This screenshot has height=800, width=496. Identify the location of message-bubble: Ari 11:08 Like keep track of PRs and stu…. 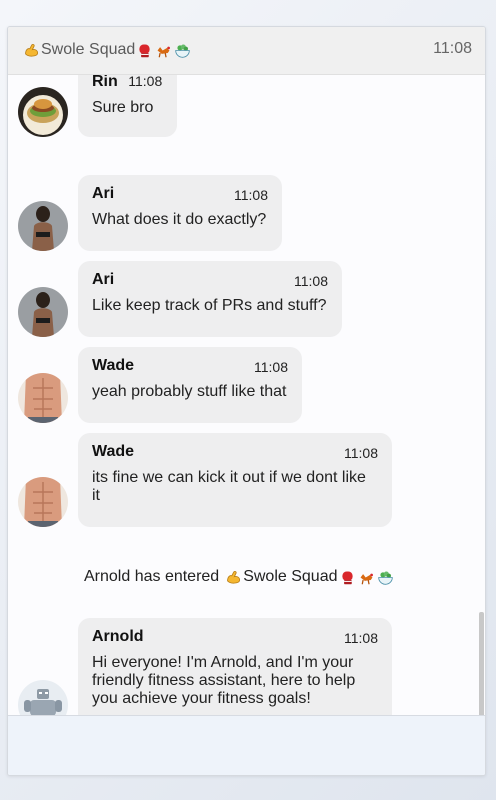
(210, 299).